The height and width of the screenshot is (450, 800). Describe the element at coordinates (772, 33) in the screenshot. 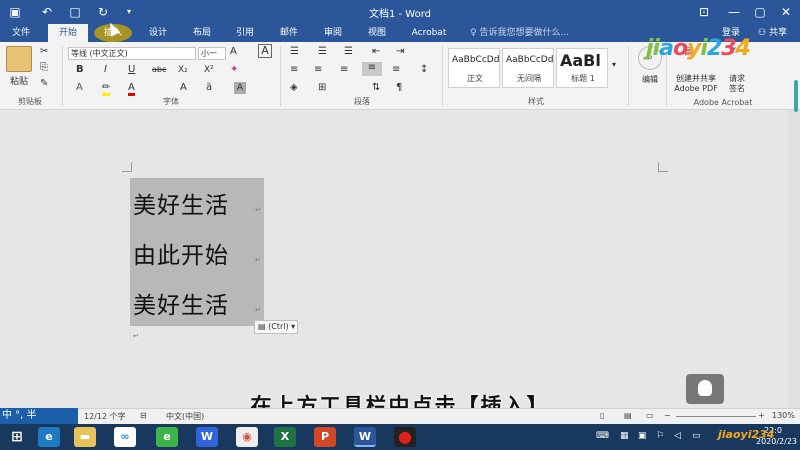

I see `share-button: ⚇ 共享` at that location.